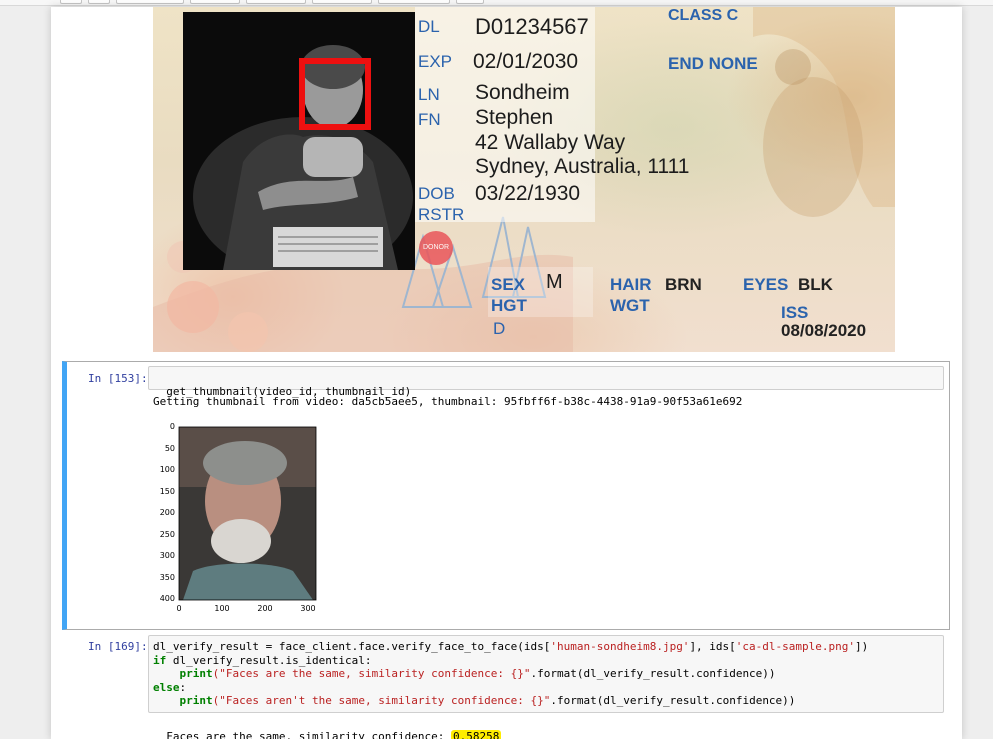  I want to click on first-name: Stephen, so click(514, 117).